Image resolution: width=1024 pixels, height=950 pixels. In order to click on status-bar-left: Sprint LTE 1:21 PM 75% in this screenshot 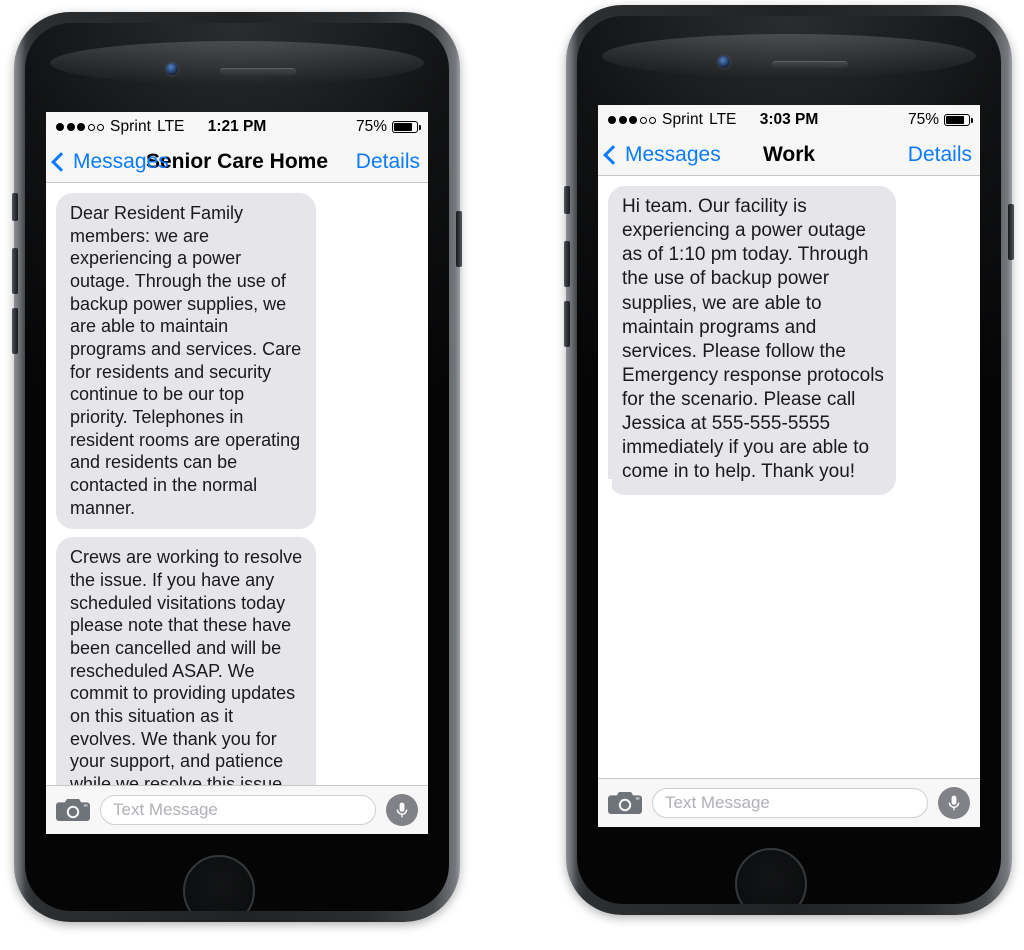, I will do `click(237, 127)`.